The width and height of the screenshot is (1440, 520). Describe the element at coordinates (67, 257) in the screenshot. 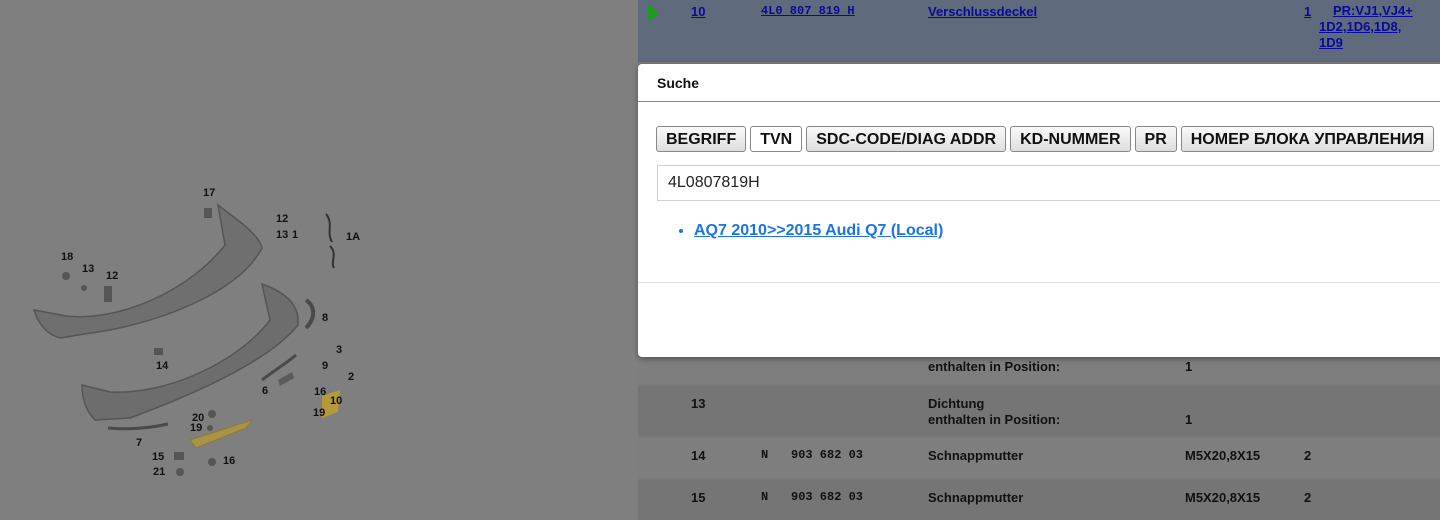

I see `callout-label: 18` at that location.